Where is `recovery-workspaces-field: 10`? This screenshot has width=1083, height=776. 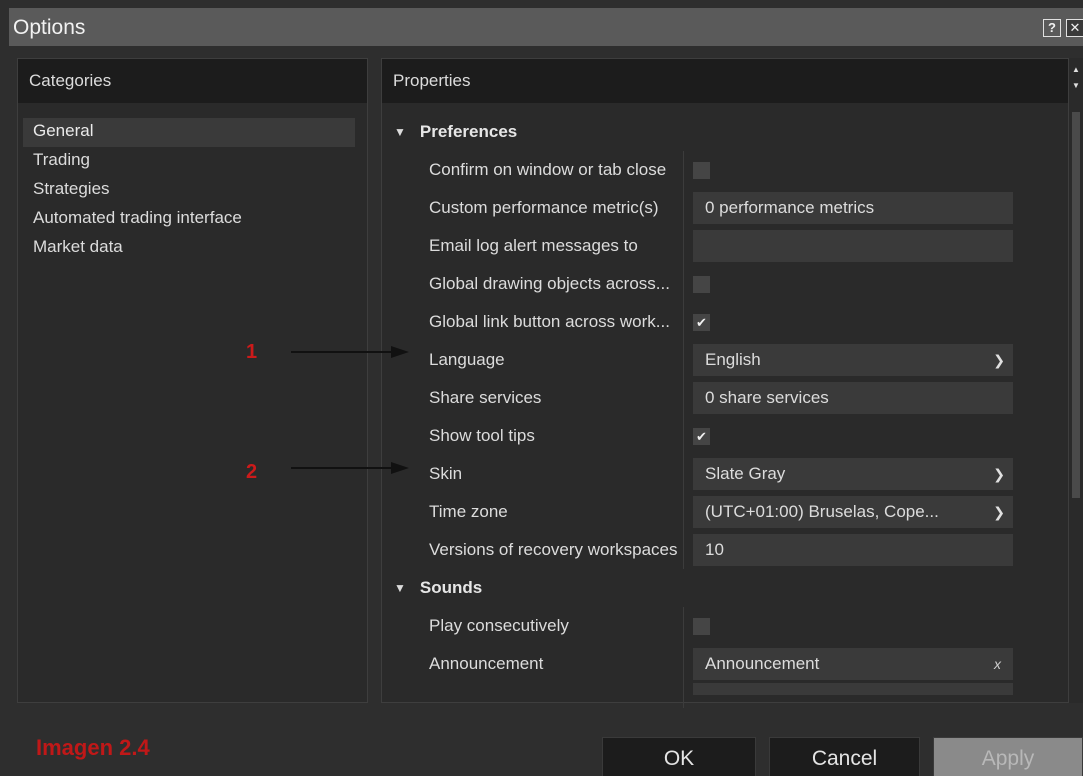 recovery-workspaces-field: 10 is located at coordinates (853, 550).